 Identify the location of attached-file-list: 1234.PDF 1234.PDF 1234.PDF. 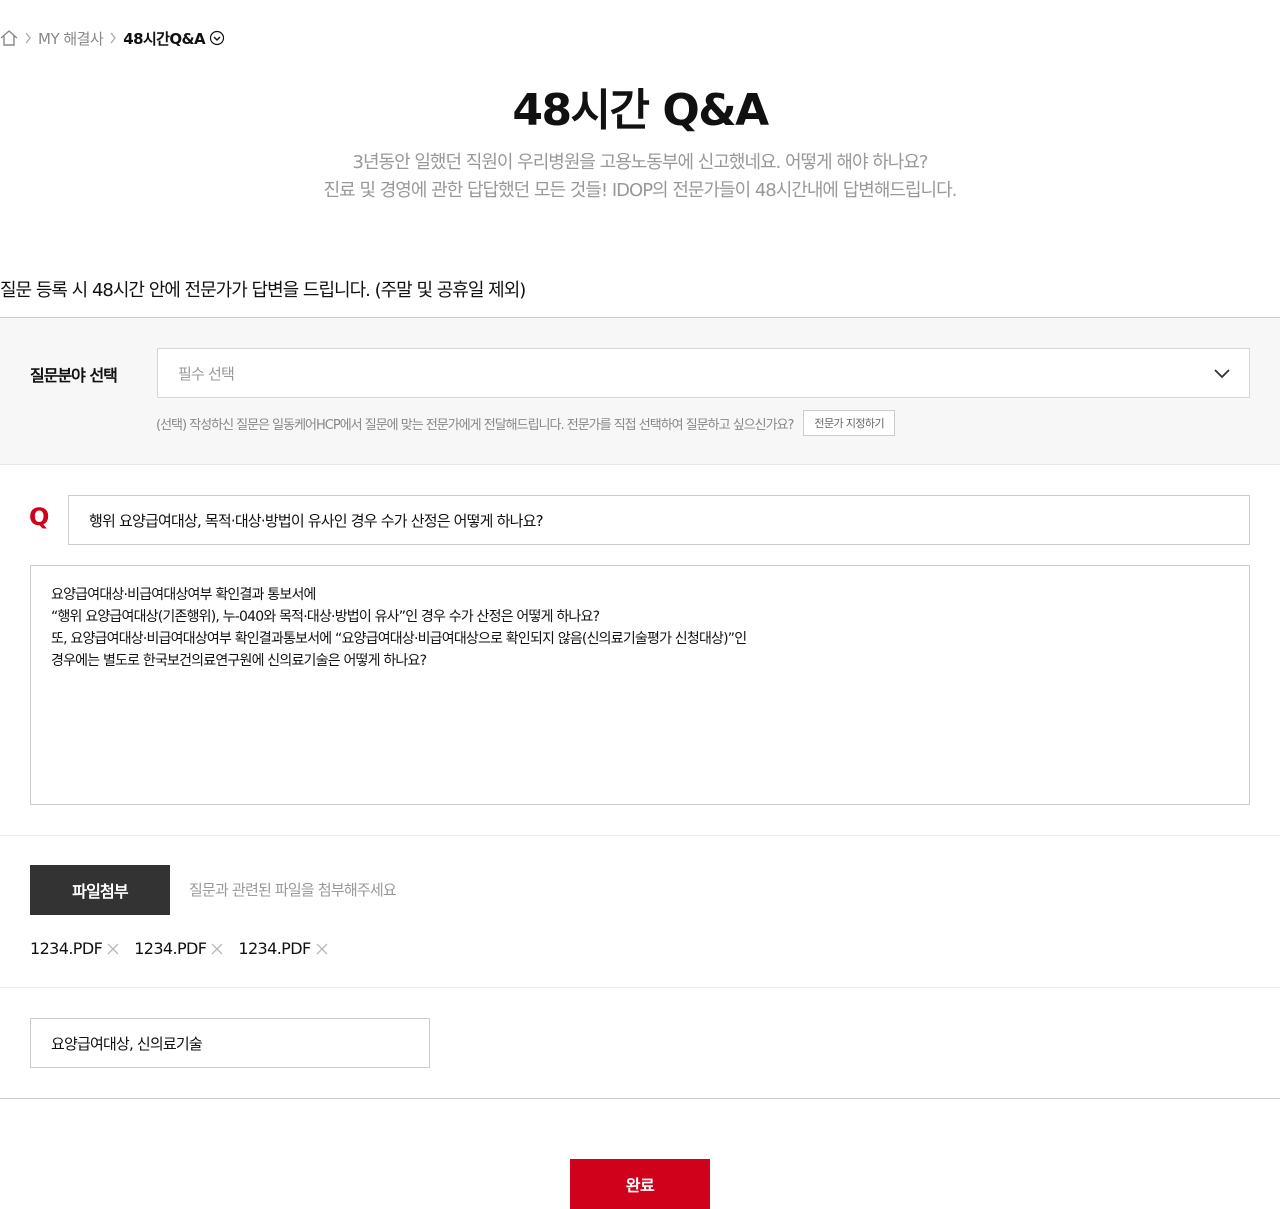
(186, 948).